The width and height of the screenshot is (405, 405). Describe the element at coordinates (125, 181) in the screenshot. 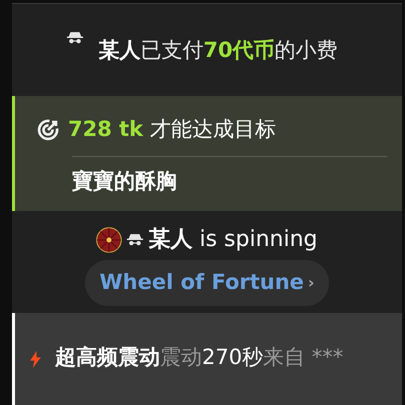

I see `goal-title: 寶寶的酥胸` at that location.